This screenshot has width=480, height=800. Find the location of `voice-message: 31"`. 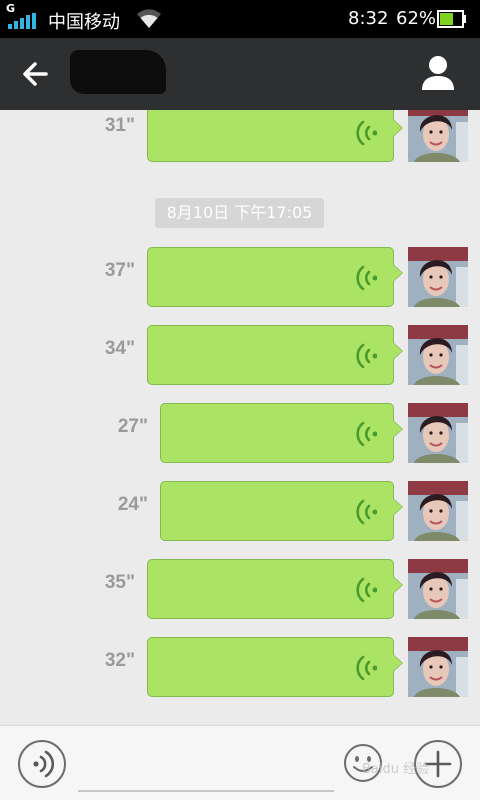

voice-message: 31" is located at coordinates (240, 136).